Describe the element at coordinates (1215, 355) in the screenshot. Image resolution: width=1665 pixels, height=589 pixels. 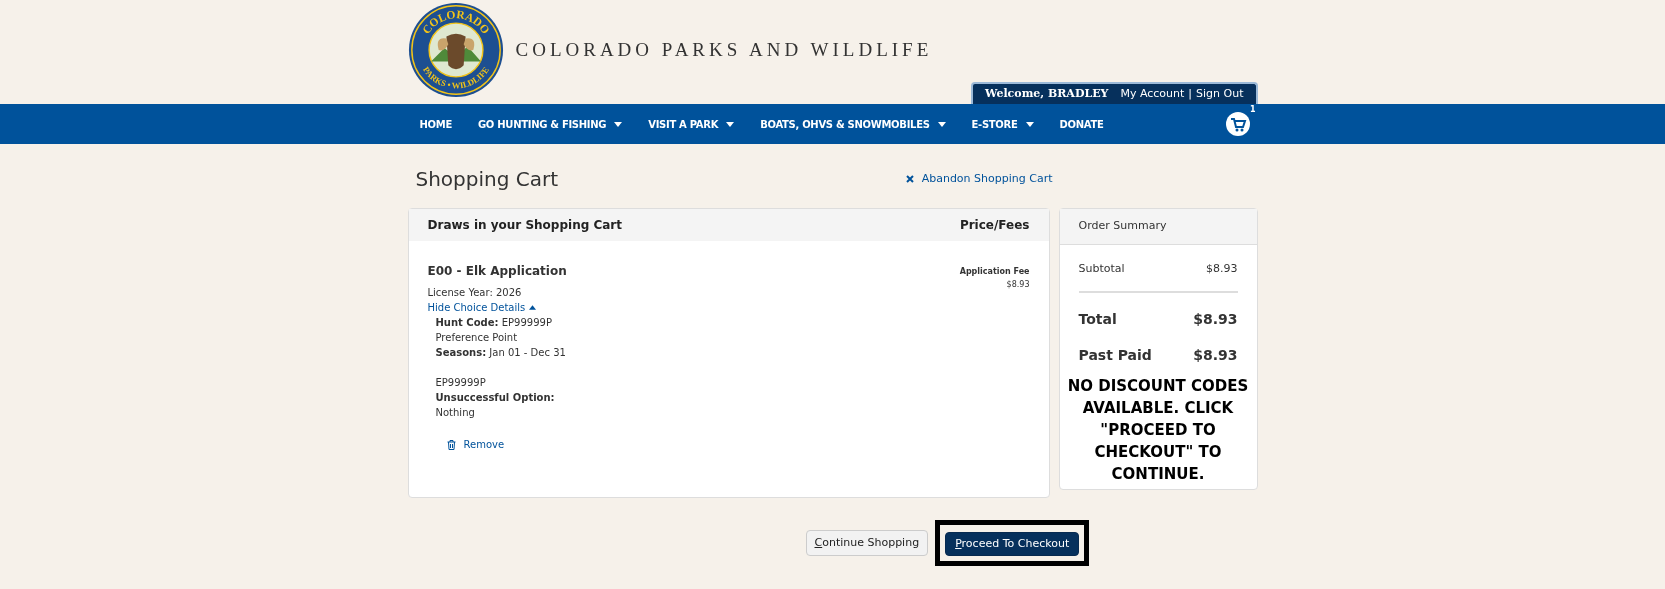
I see `paid-amount: $8.93` at that location.